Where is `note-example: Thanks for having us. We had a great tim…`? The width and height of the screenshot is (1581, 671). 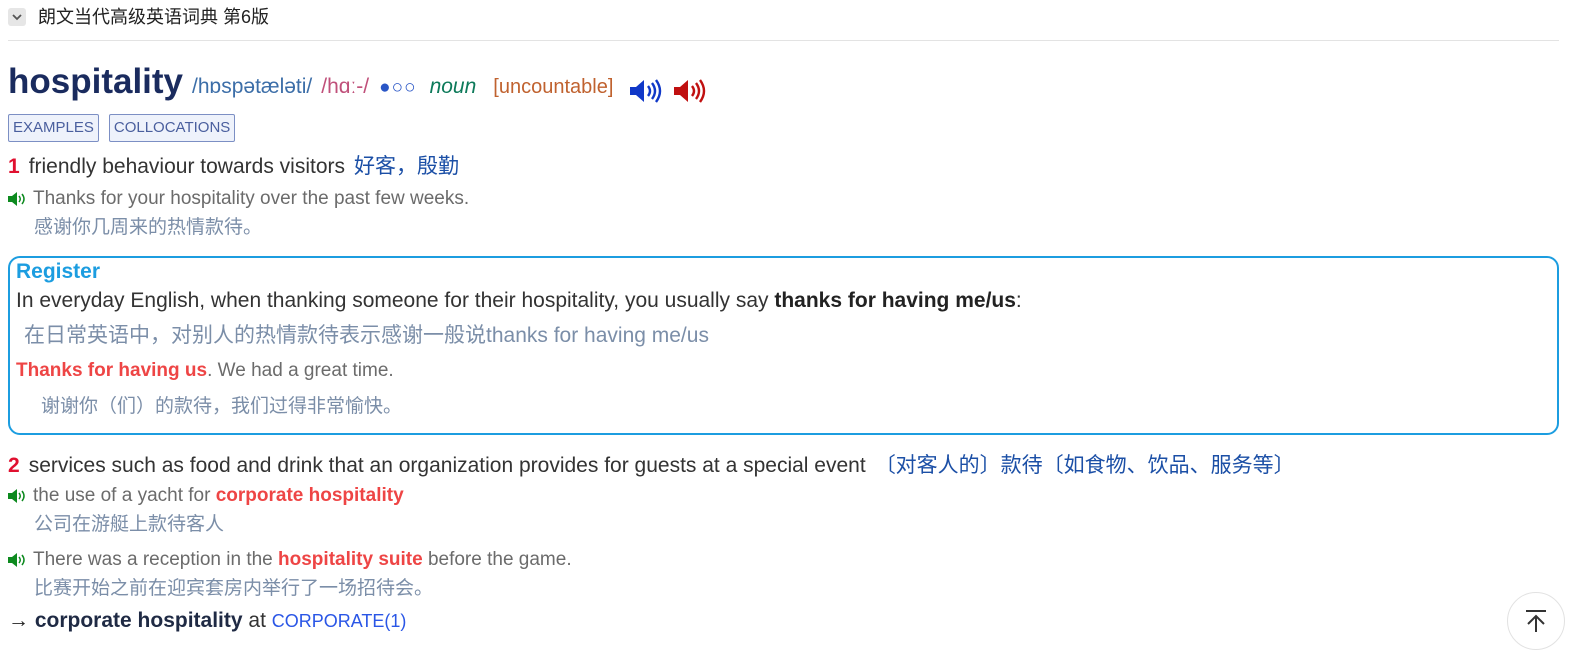
note-example: Thanks for having us. We had a great tim… is located at coordinates (783, 371).